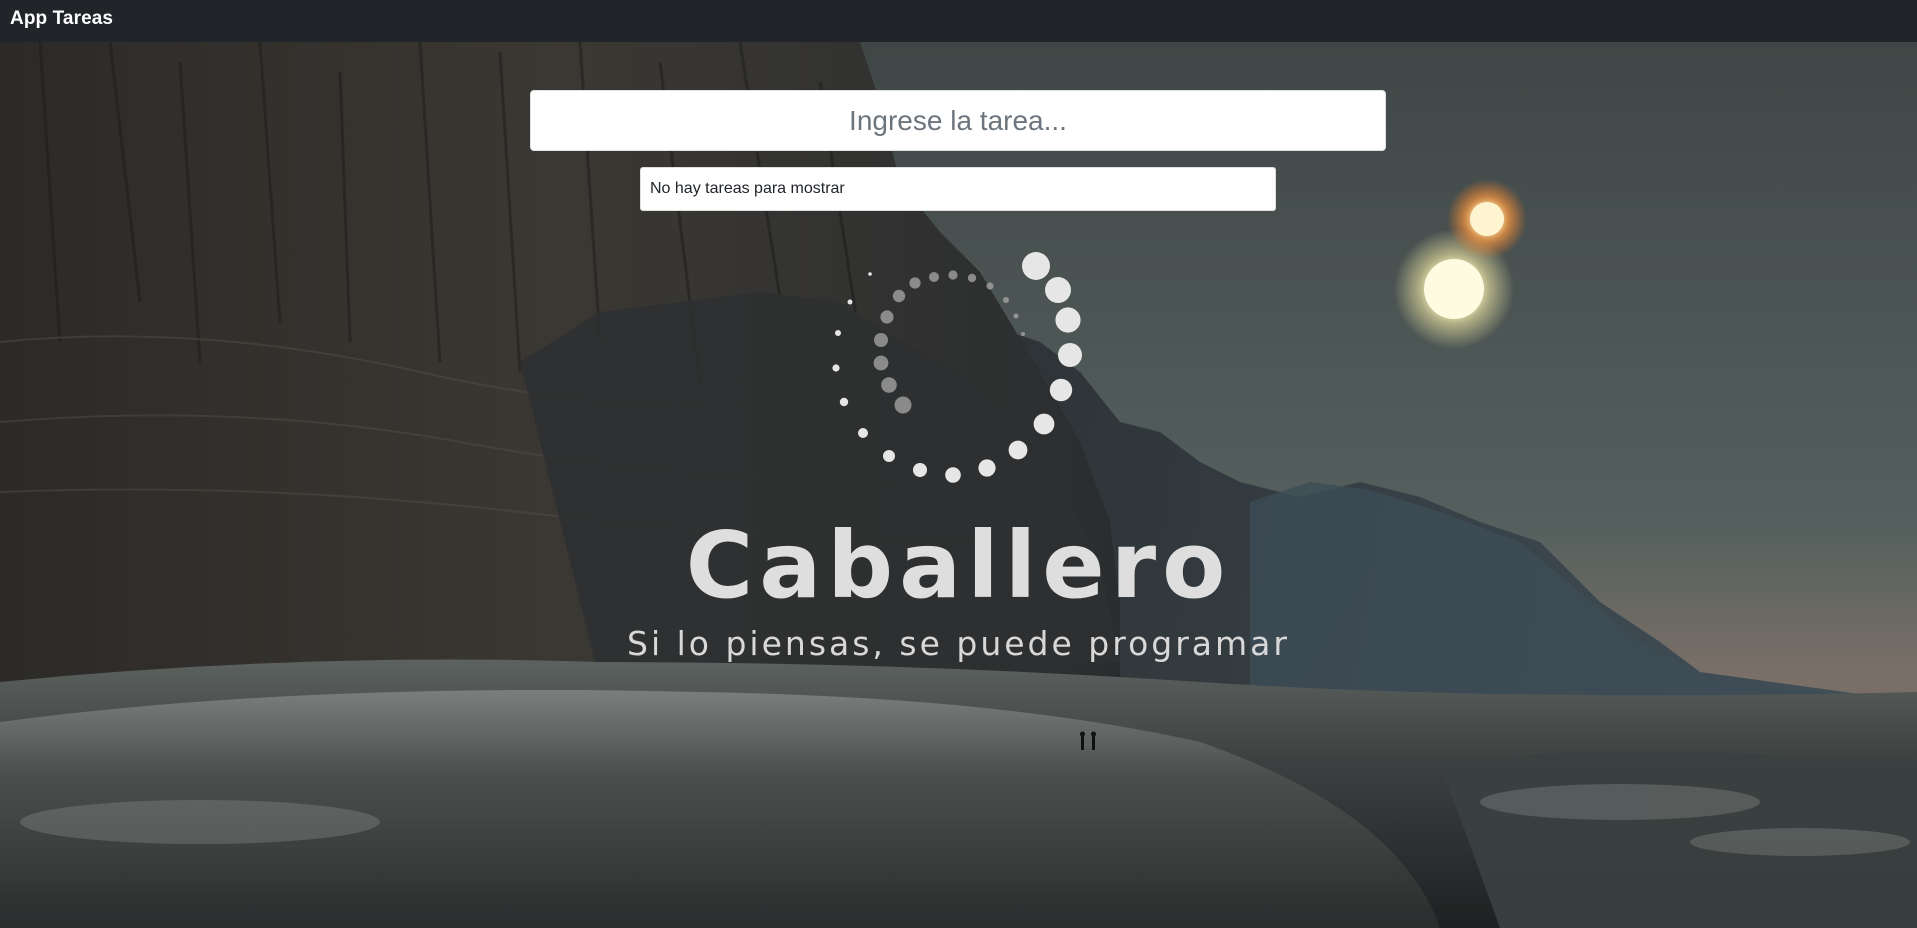 The height and width of the screenshot is (928, 1917). I want to click on task-list: No hay tareas para mostrar, so click(958, 189).